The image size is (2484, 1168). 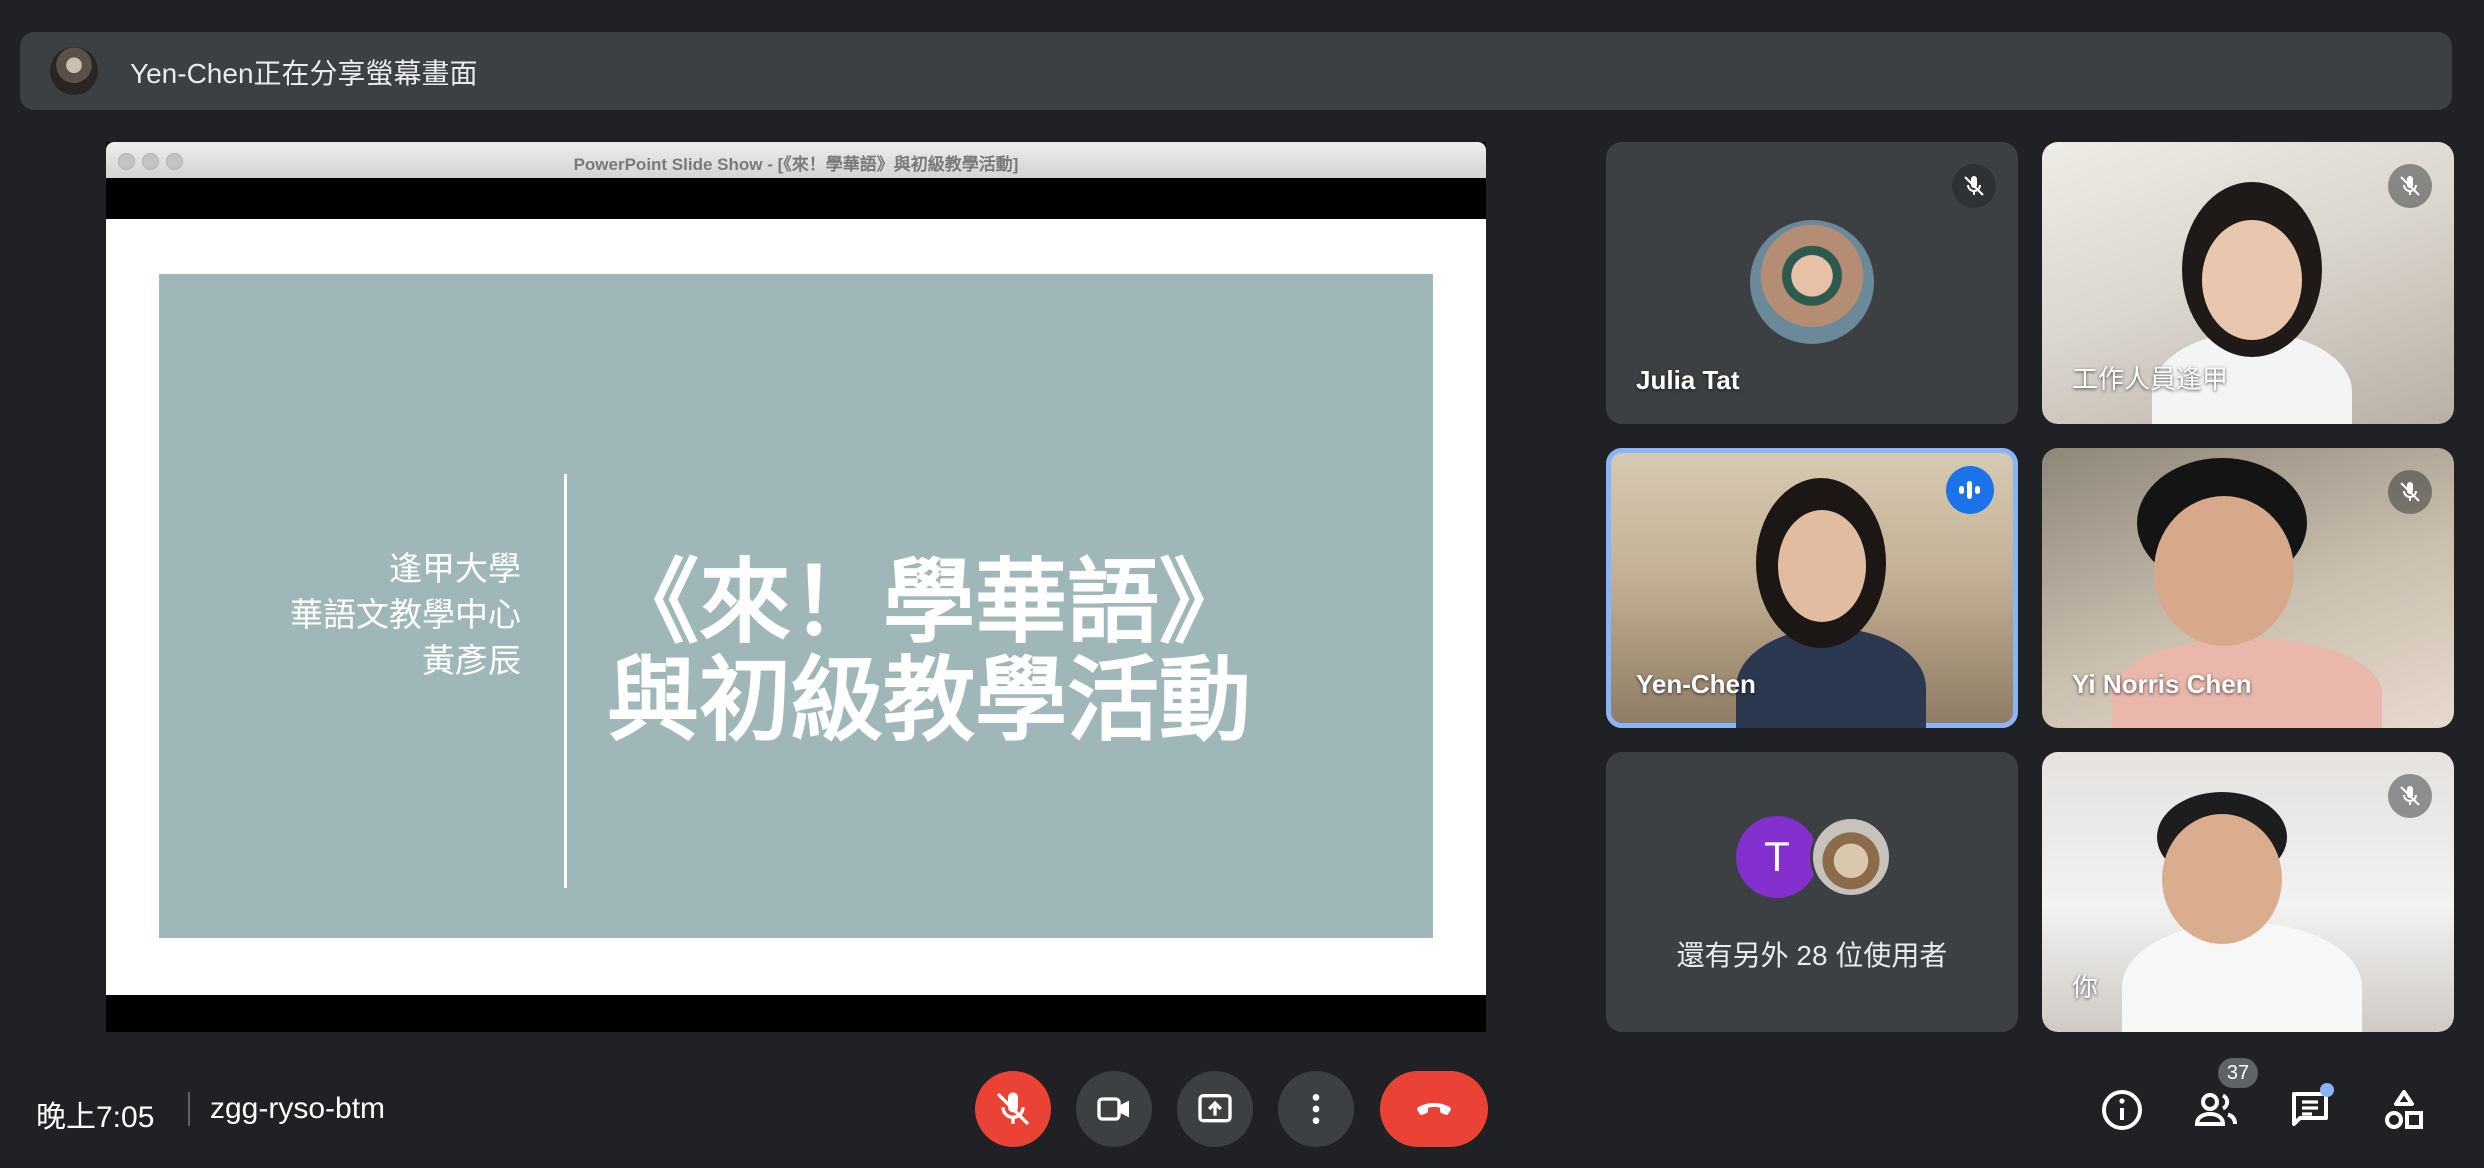 What do you see at coordinates (2150, 379) in the screenshot?
I see `participant-name: 工作人員逢甲` at bounding box center [2150, 379].